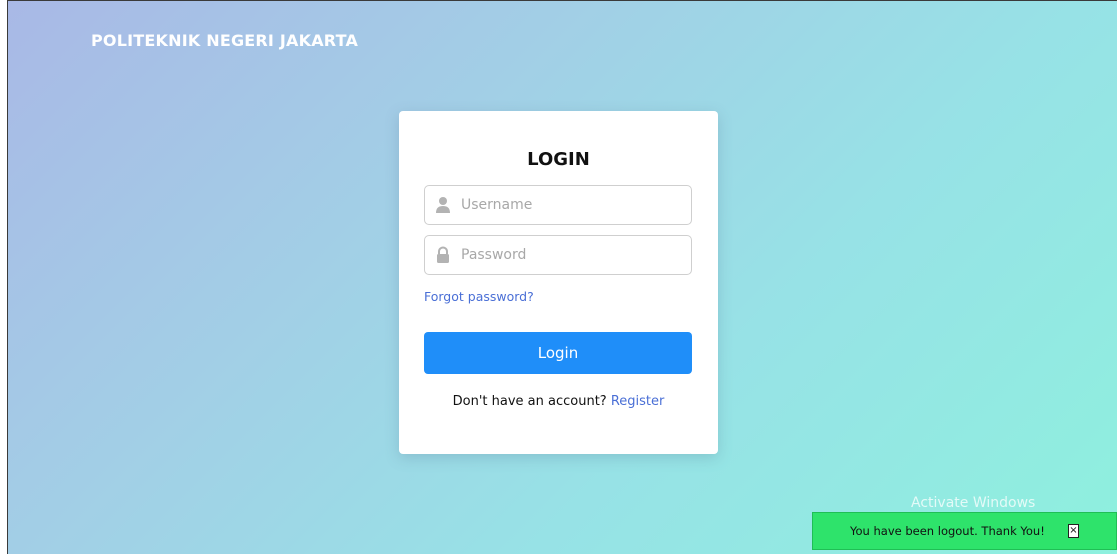 This screenshot has width=1117, height=554. I want to click on toast-message: You have been logout. Thank You!, so click(947, 531).